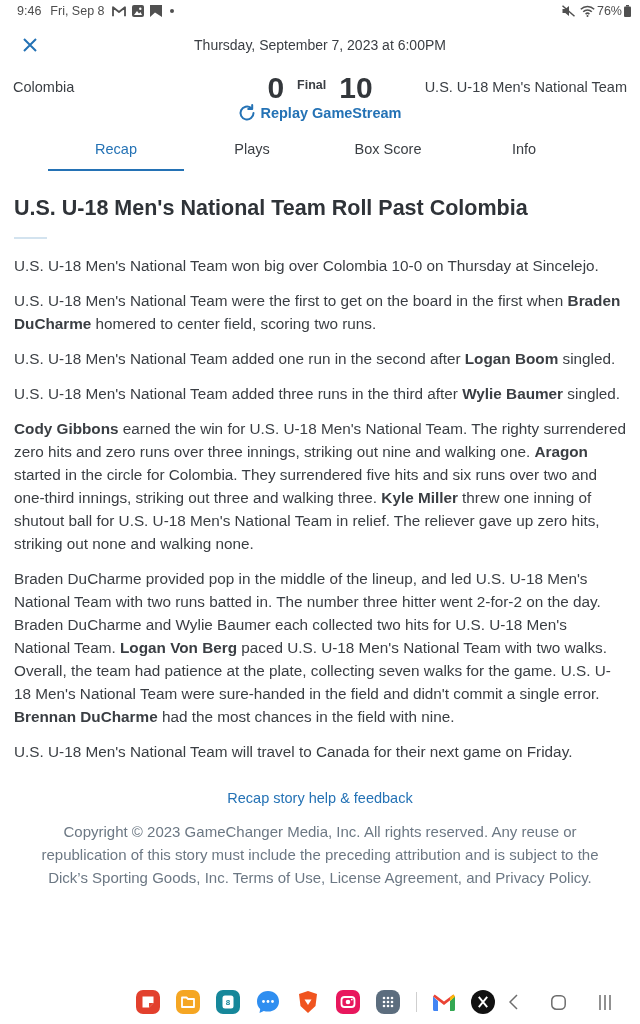 This screenshot has height=1024, width=640. Describe the element at coordinates (29, 11) in the screenshot. I see `status-time: 9:46` at that location.